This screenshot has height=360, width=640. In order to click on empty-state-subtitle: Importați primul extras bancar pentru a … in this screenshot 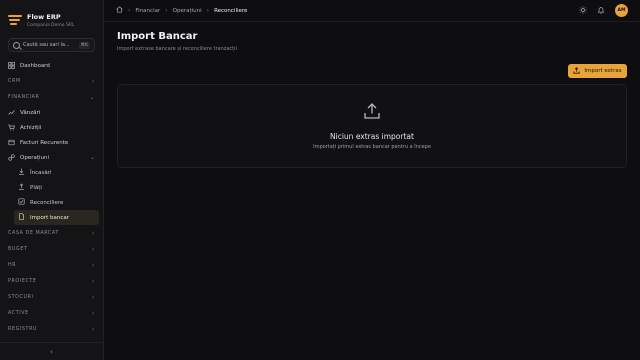, I will do `click(372, 147)`.